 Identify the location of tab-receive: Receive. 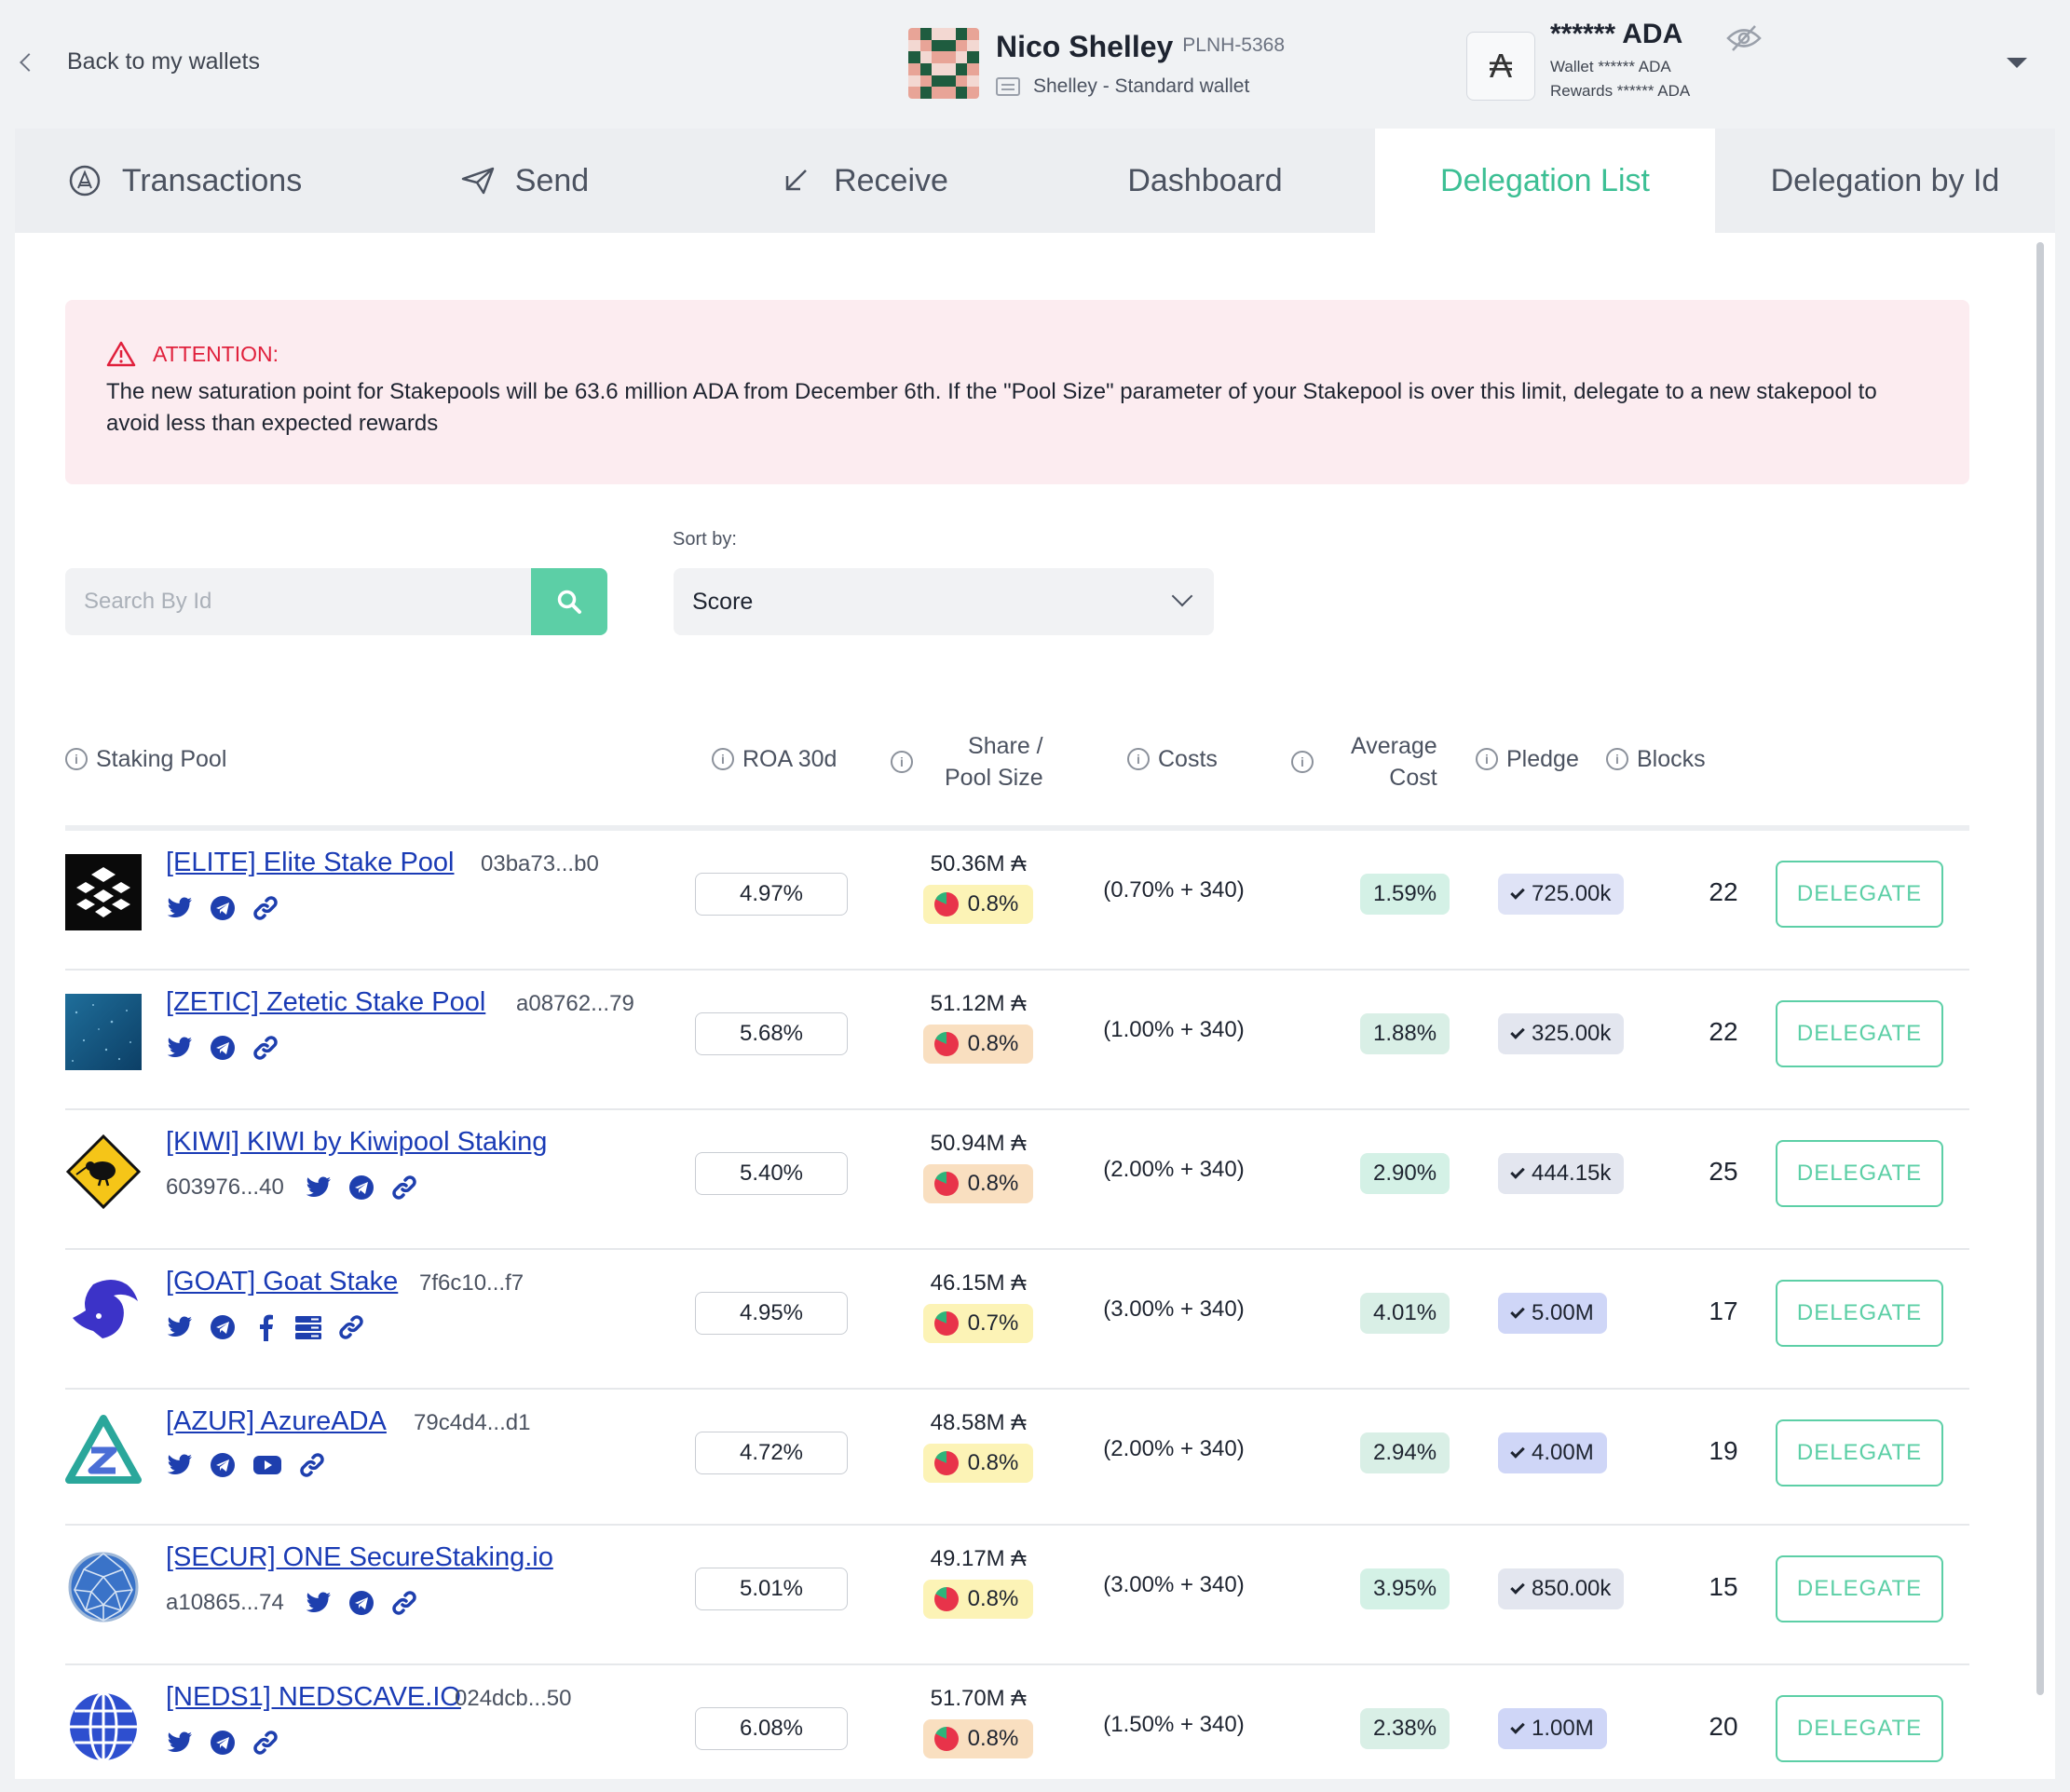
(865, 181).